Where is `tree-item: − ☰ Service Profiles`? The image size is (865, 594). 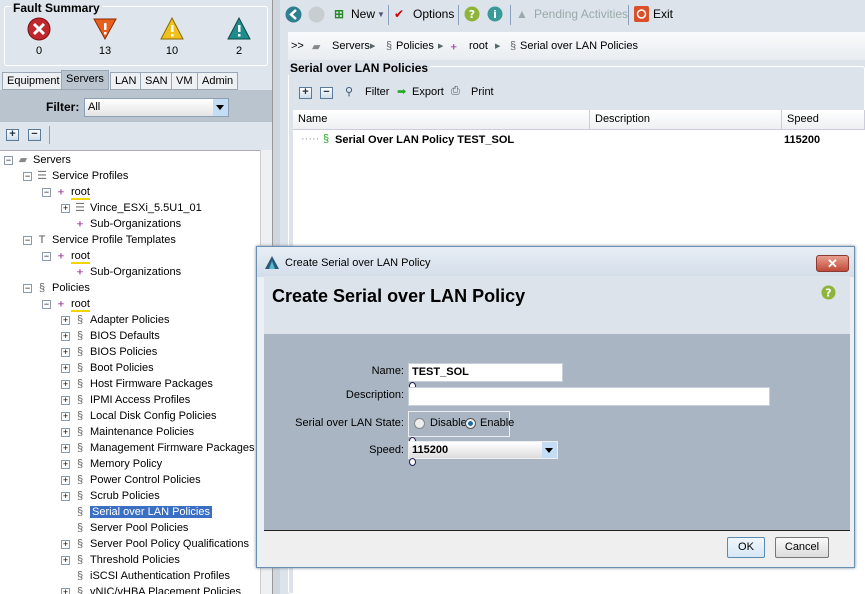 tree-item: − ☰ Service Profiles is located at coordinates (75, 176).